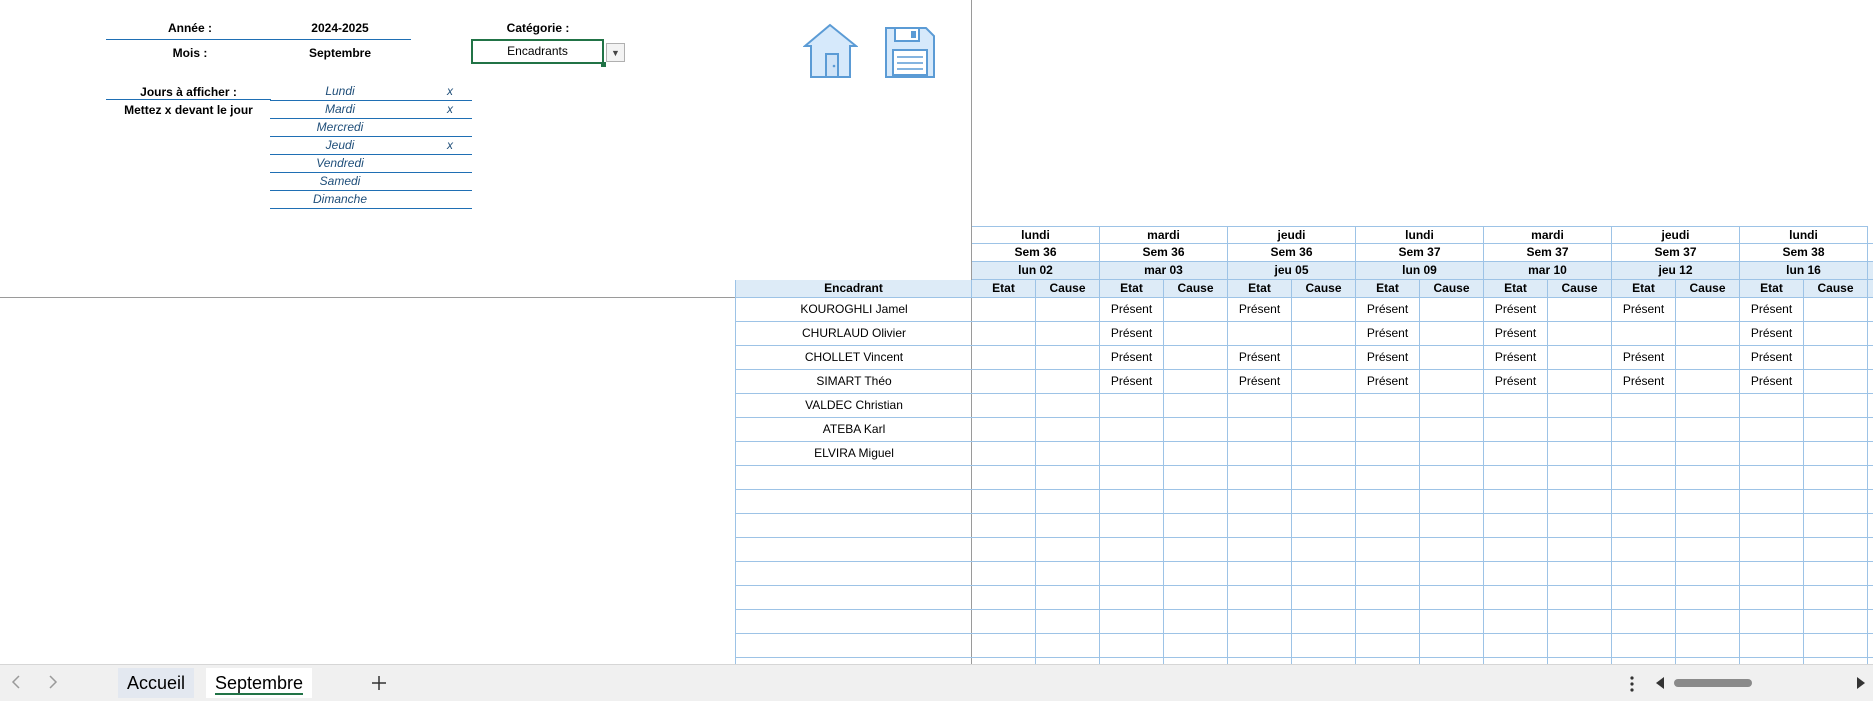 This screenshot has width=1873, height=701. I want to click on home-icon, so click(830, 50).